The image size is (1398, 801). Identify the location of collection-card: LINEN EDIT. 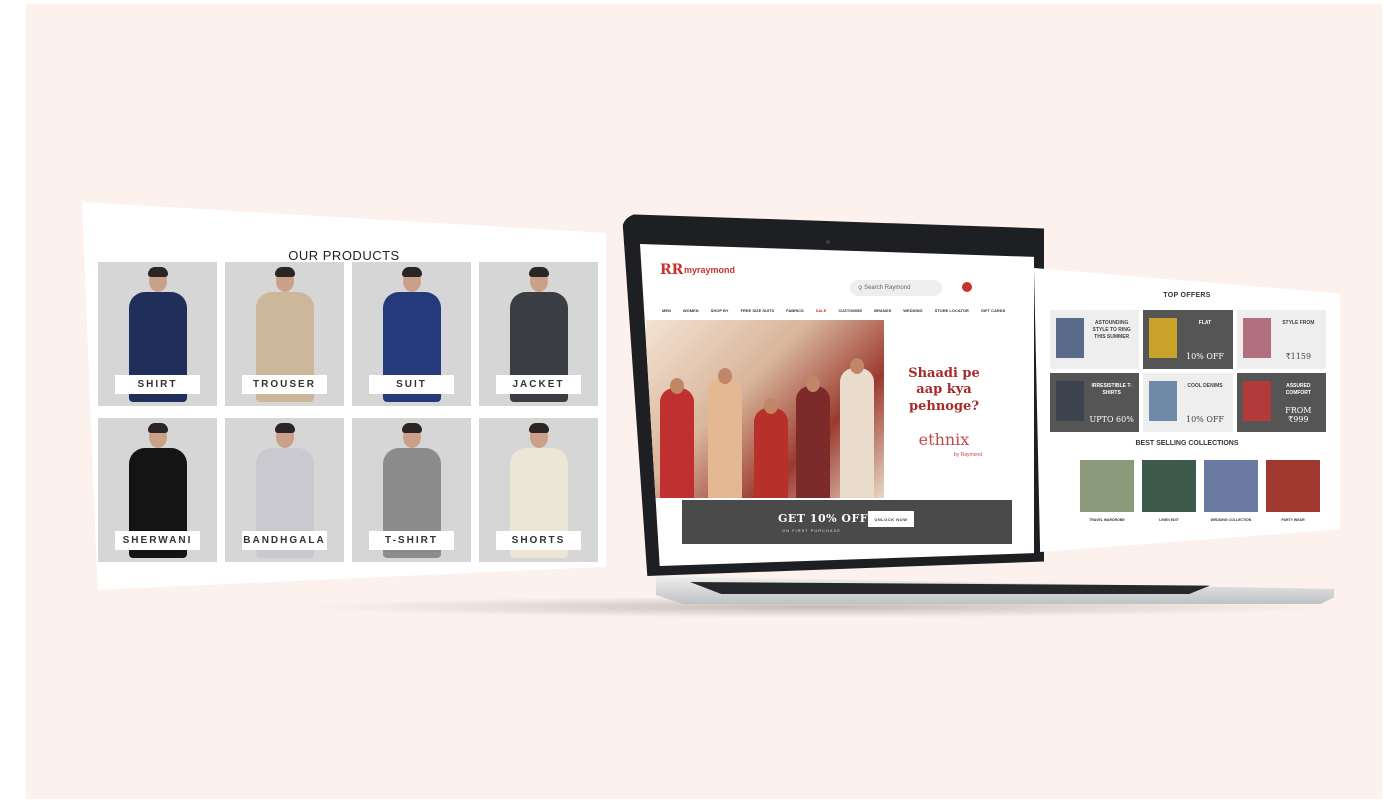
(1169, 492).